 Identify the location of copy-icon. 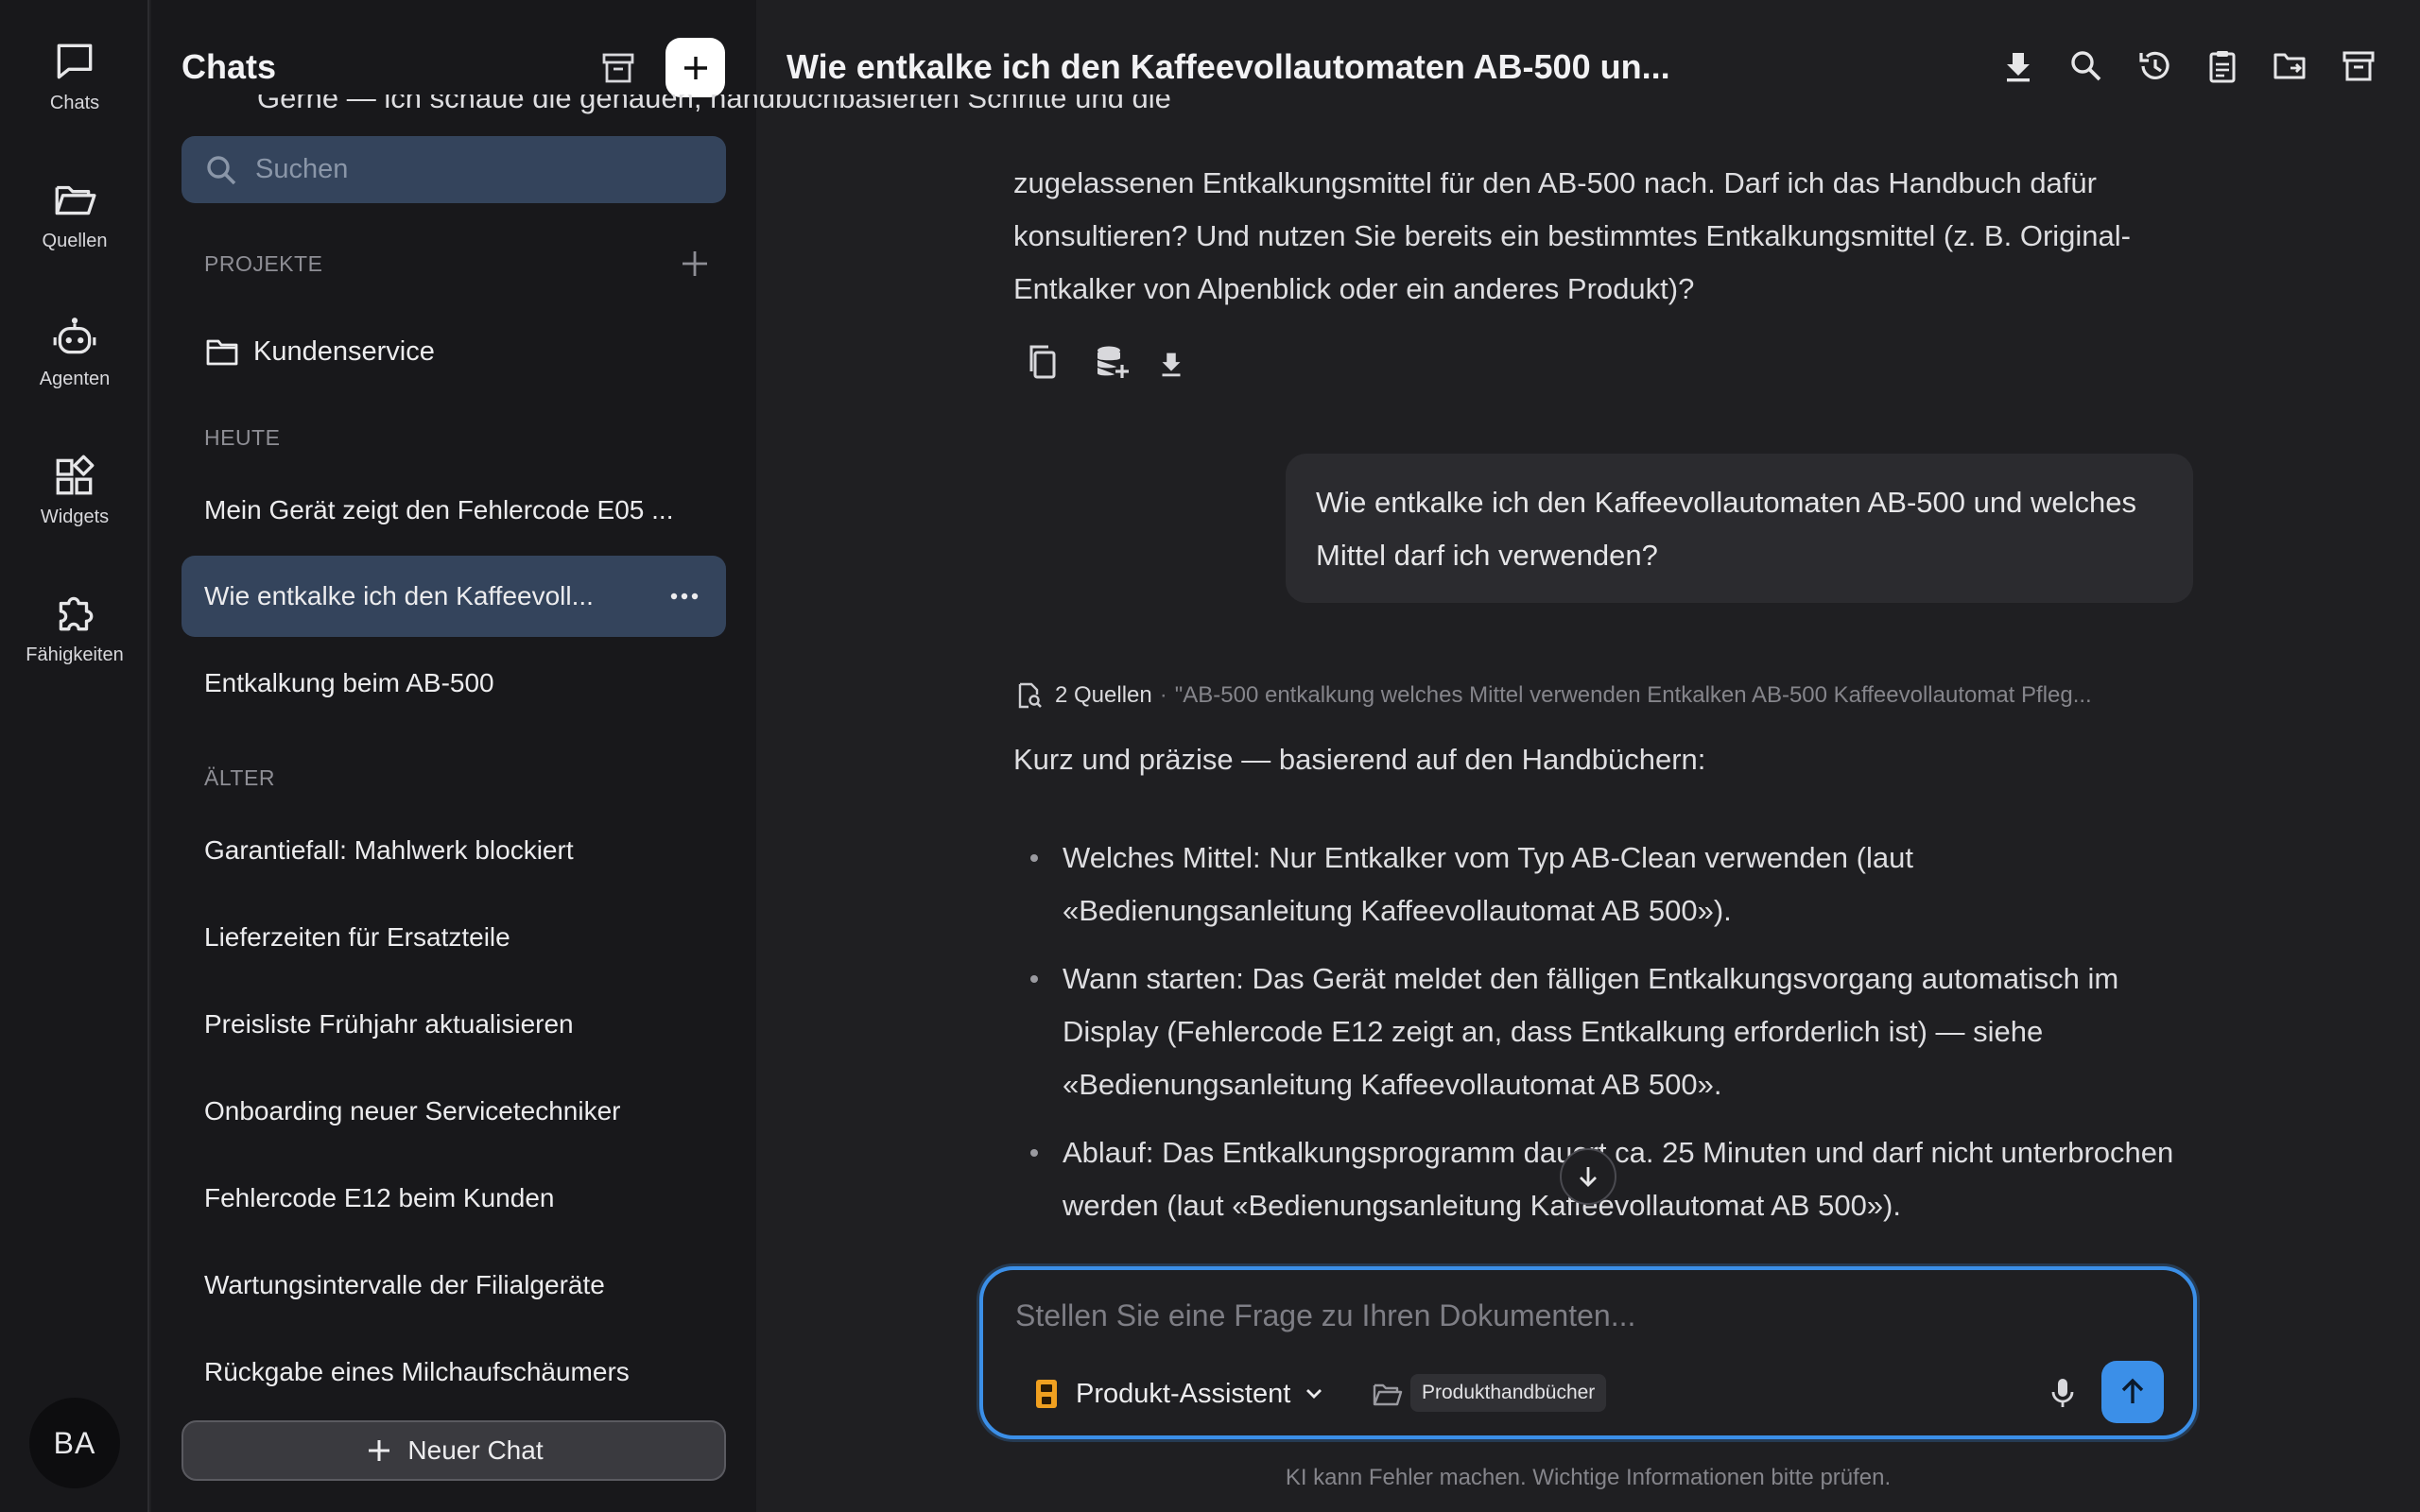
(1043, 362).